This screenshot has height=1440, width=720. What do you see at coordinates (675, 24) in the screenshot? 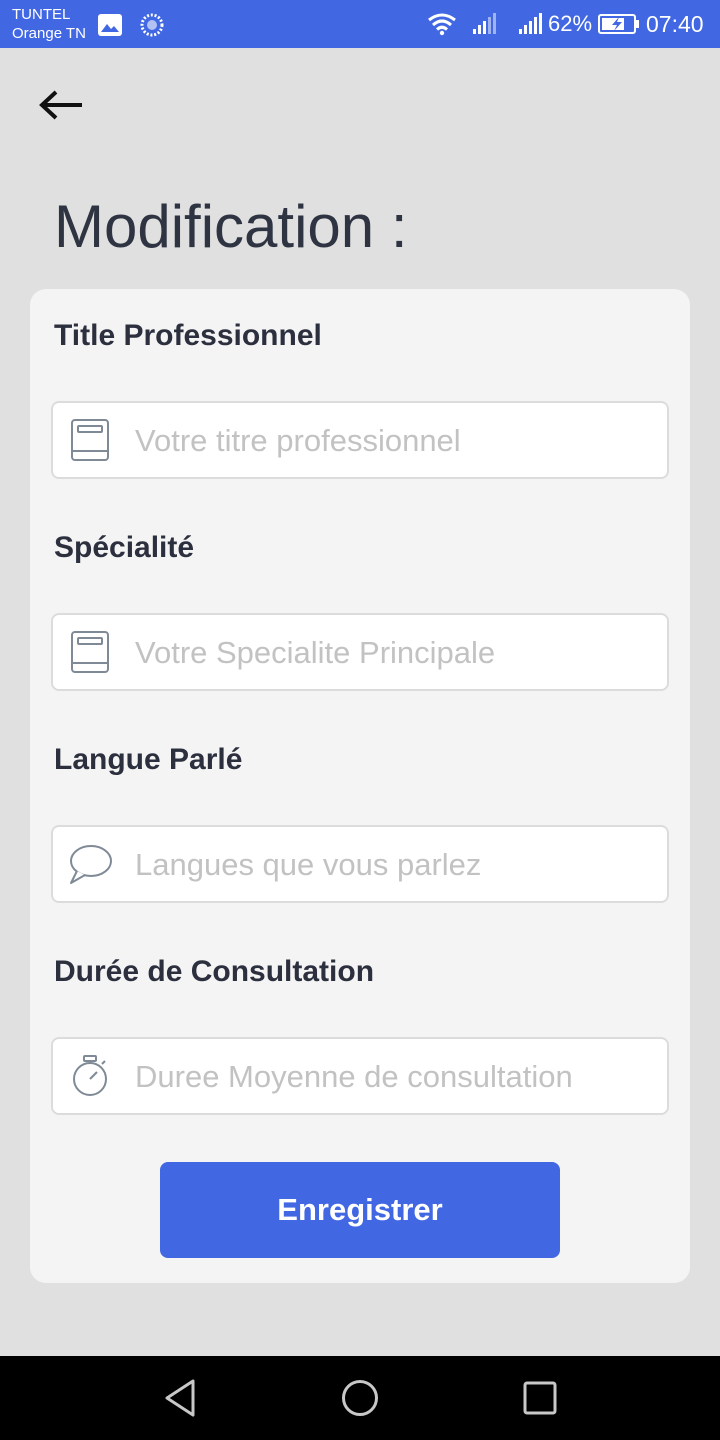
I see `clock-time: 07:40` at bounding box center [675, 24].